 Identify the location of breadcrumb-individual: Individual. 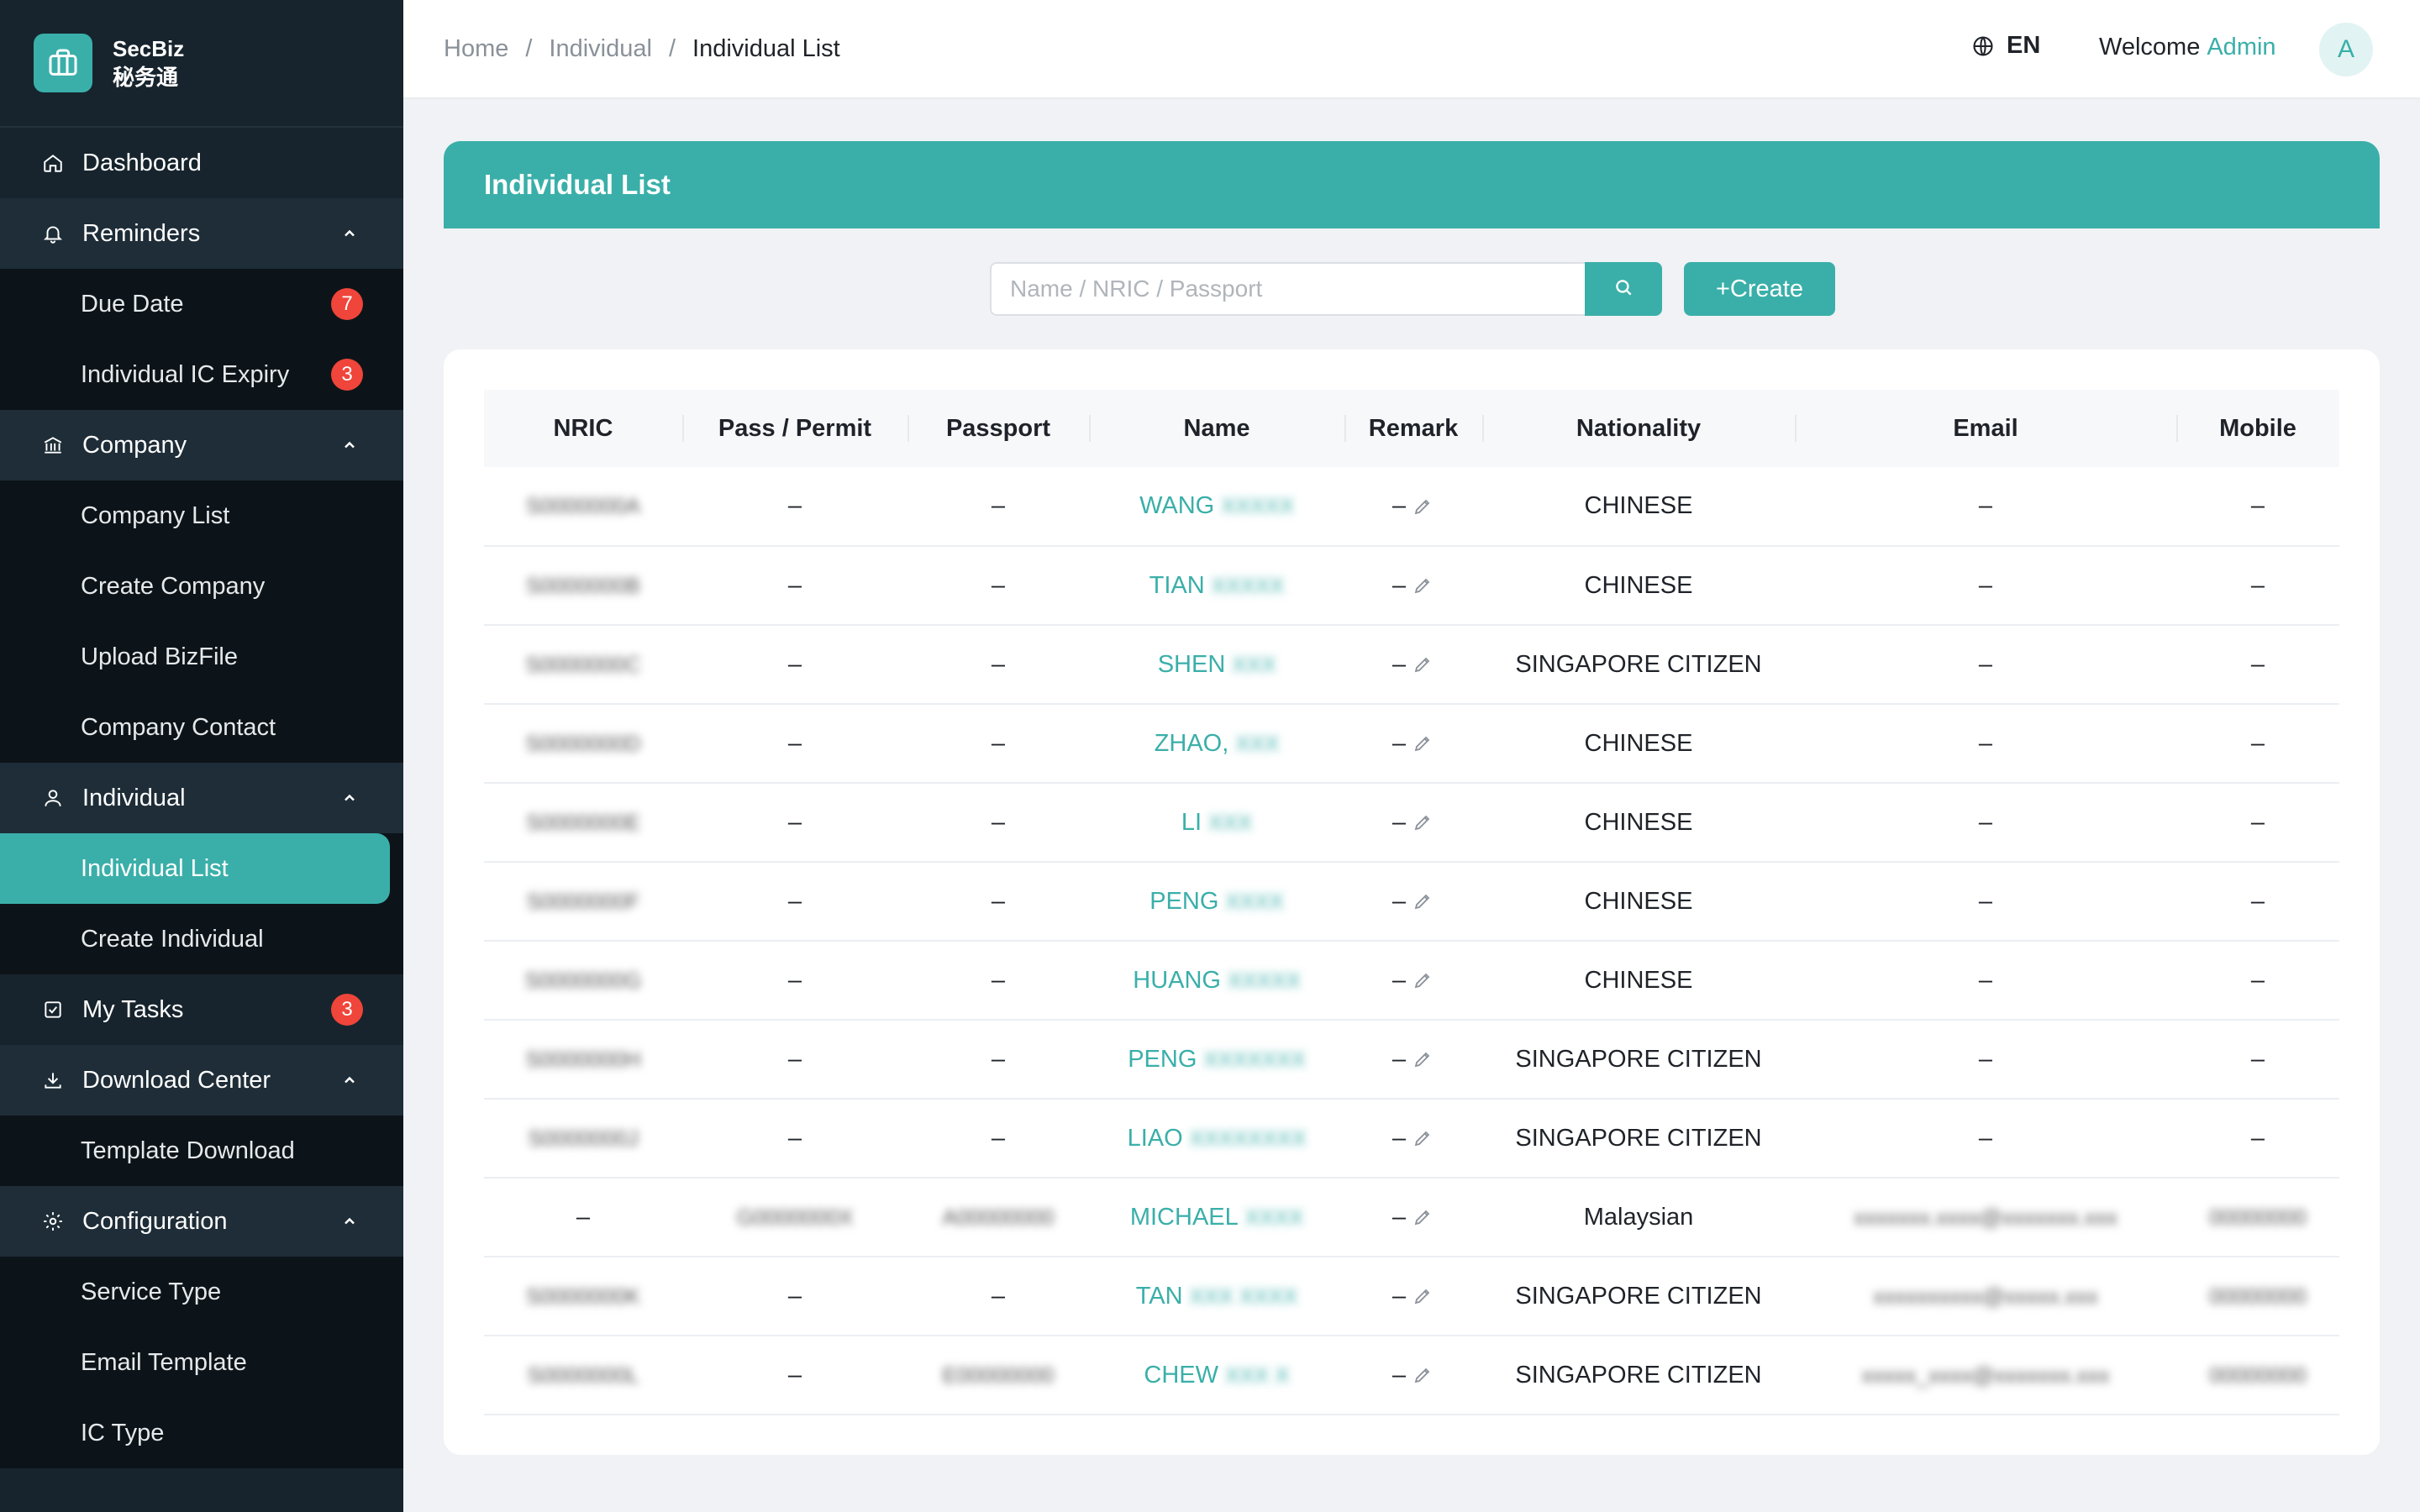
(600, 49).